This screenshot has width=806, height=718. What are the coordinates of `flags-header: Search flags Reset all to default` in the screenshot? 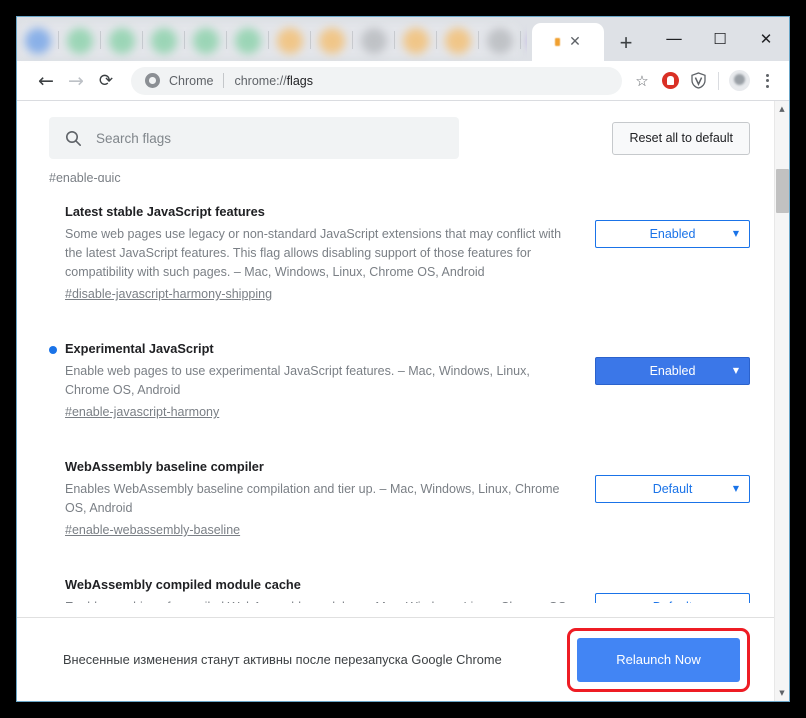 It's located at (395, 136).